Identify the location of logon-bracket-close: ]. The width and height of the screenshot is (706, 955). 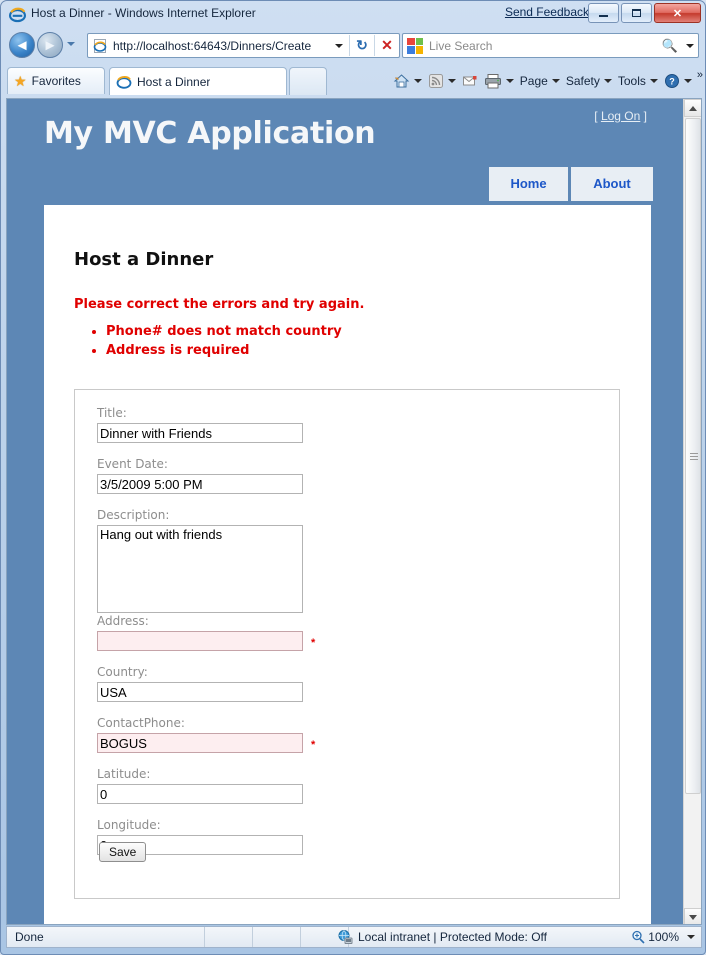
(645, 116).